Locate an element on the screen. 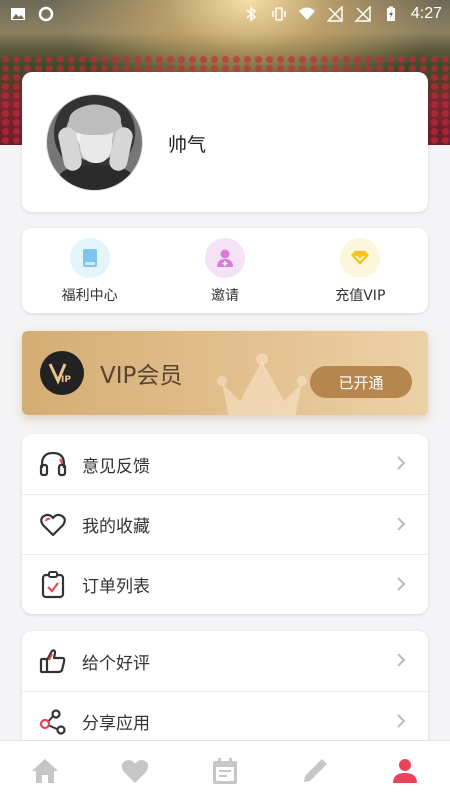 The height and width of the screenshot is (800, 450). vip-logo-icon: IP is located at coordinates (62, 373).